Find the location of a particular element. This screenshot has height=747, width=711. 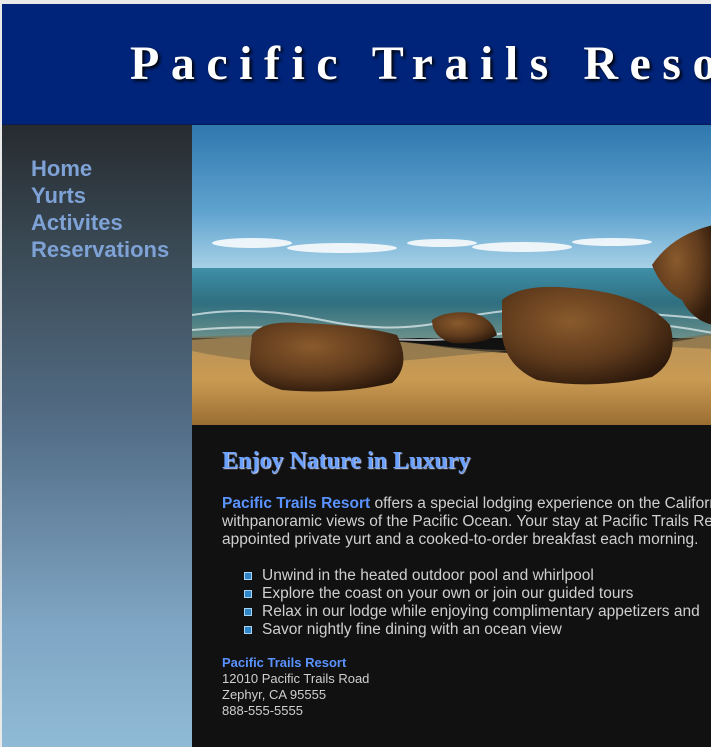

address-name: Pacific Trails Resort is located at coordinates (284, 662).